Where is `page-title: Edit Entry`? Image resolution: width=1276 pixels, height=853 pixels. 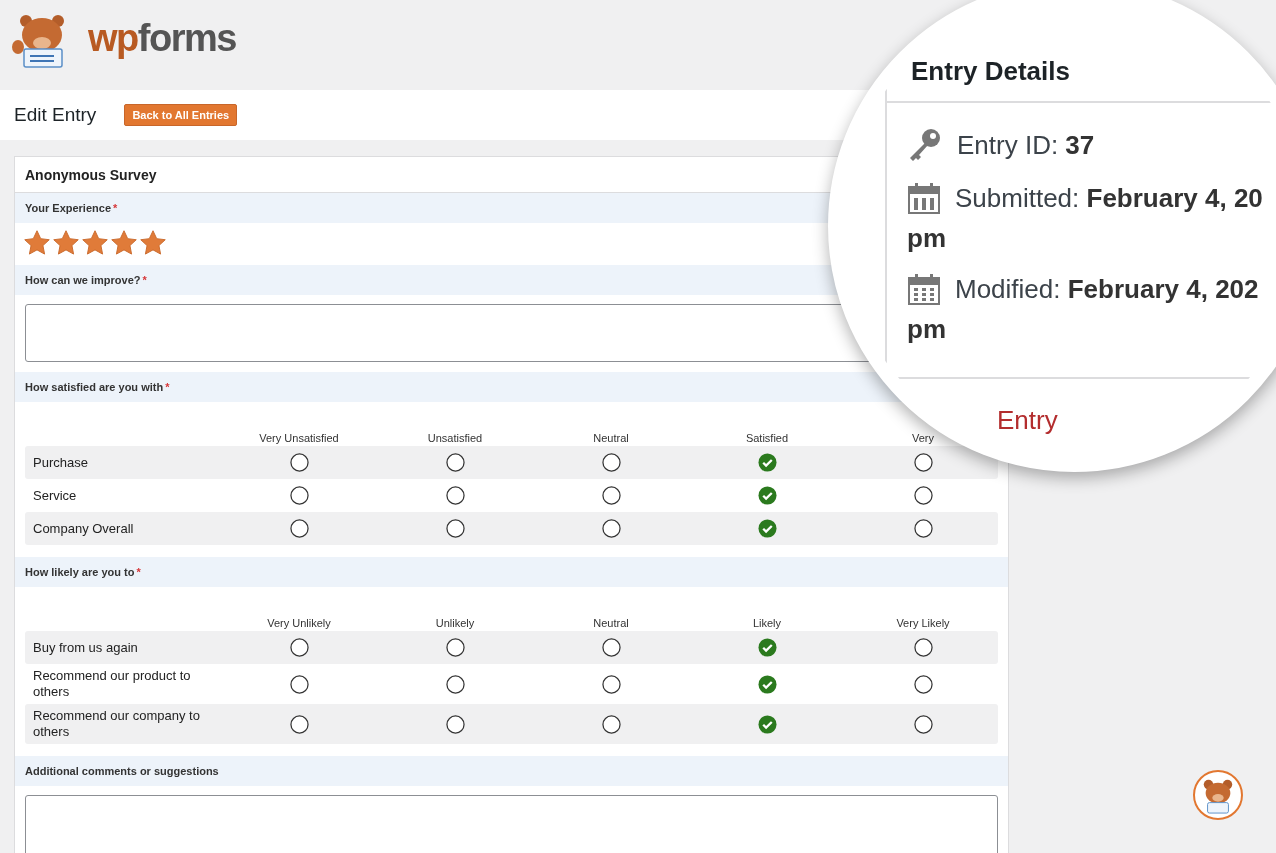 page-title: Edit Entry is located at coordinates (55, 115).